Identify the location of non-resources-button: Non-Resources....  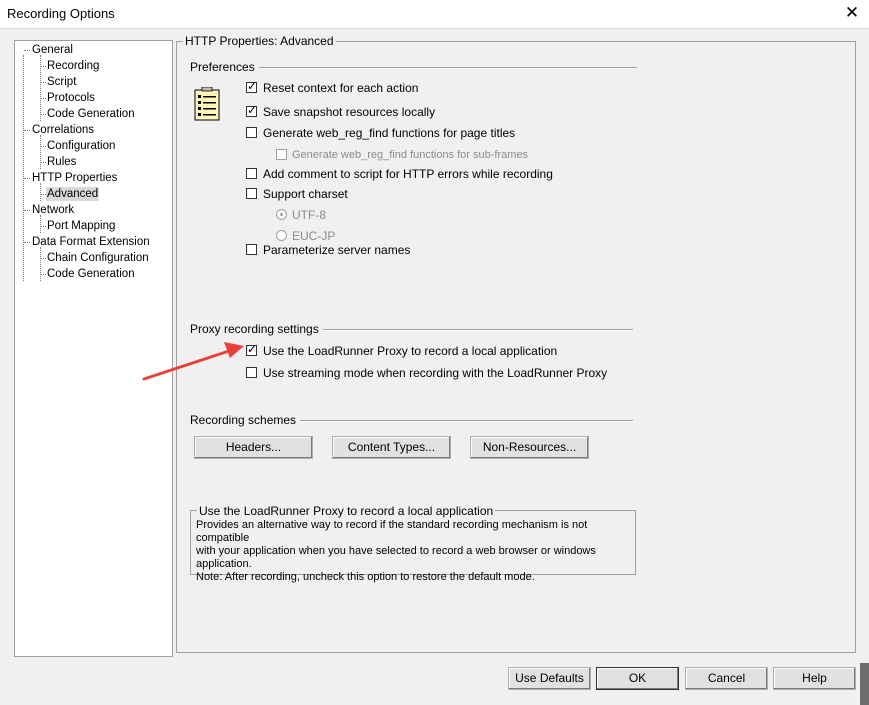
(529, 447).